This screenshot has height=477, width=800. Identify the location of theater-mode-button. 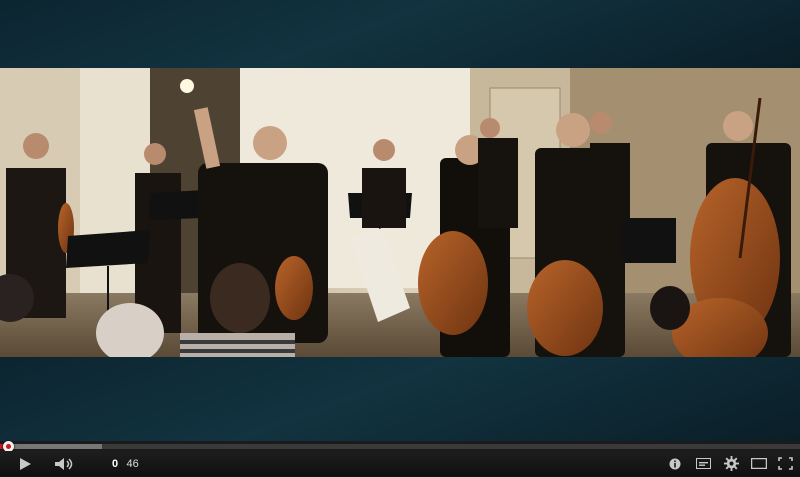
(759, 463).